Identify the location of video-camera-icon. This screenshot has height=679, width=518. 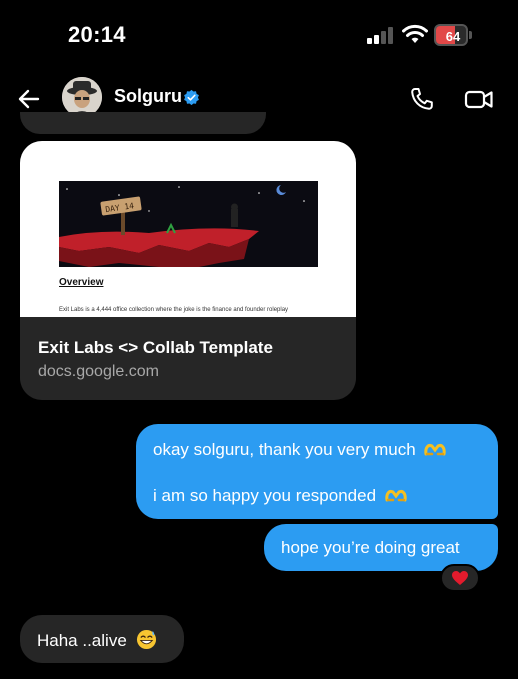
(479, 99).